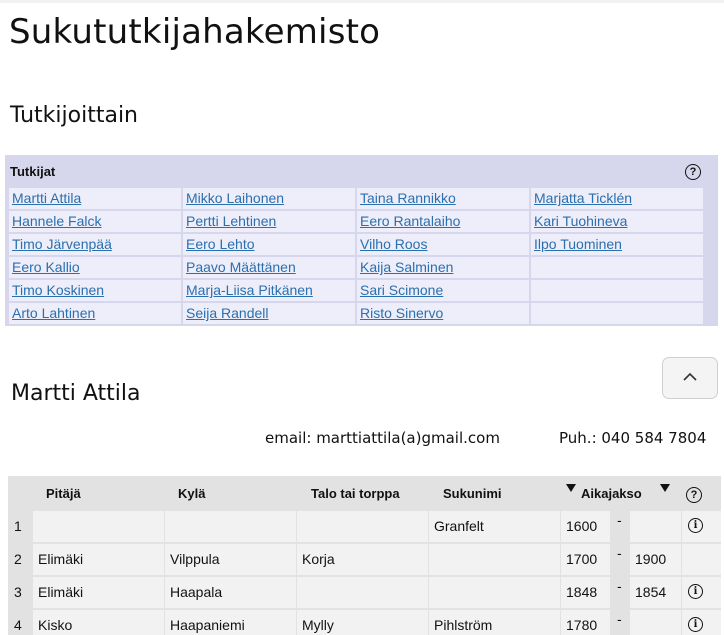  What do you see at coordinates (585, 559) in the screenshot?
I see `cell-start: 1700` at bounding box center [585, 559].